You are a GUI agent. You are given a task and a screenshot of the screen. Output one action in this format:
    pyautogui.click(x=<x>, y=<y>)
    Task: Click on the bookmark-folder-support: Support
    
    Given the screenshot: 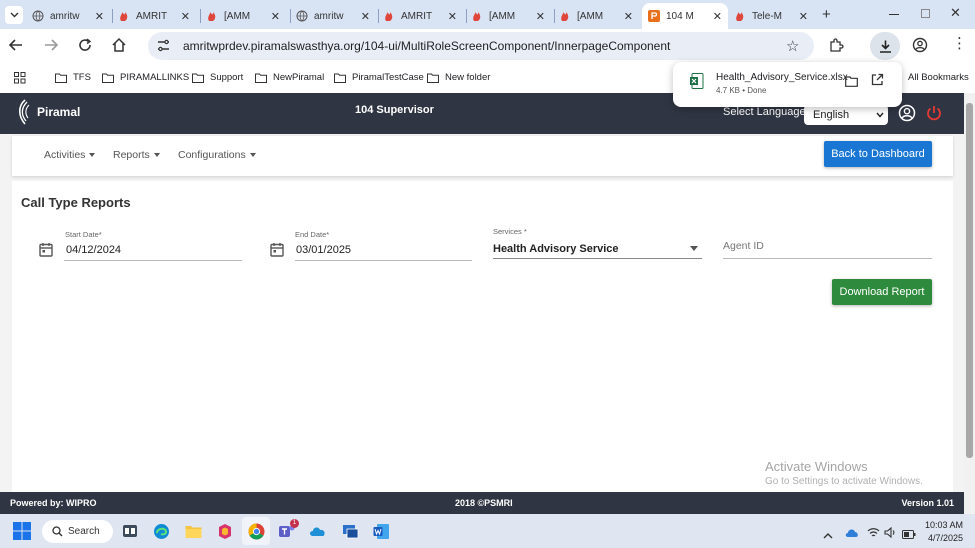 What is the action you would take?
    pyautogui.click(x=217, y=77)
    